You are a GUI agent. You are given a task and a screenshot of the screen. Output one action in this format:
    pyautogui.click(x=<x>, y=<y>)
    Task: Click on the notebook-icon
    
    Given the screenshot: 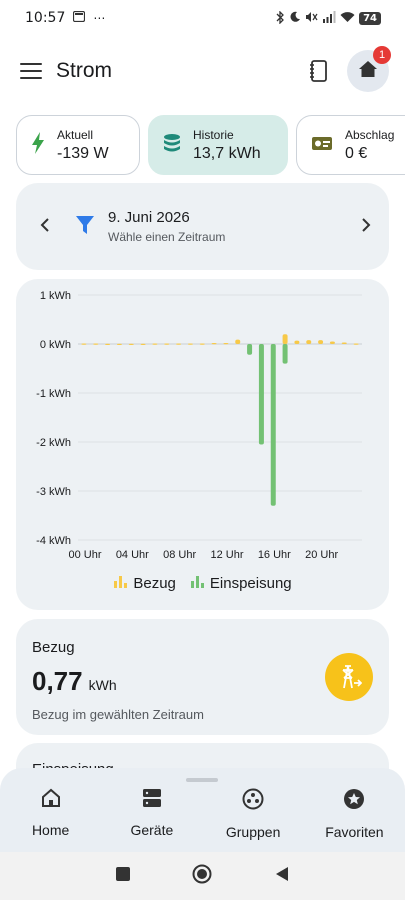 What is the action you would take?
    pyautogui.click(x=319, y=71)
    